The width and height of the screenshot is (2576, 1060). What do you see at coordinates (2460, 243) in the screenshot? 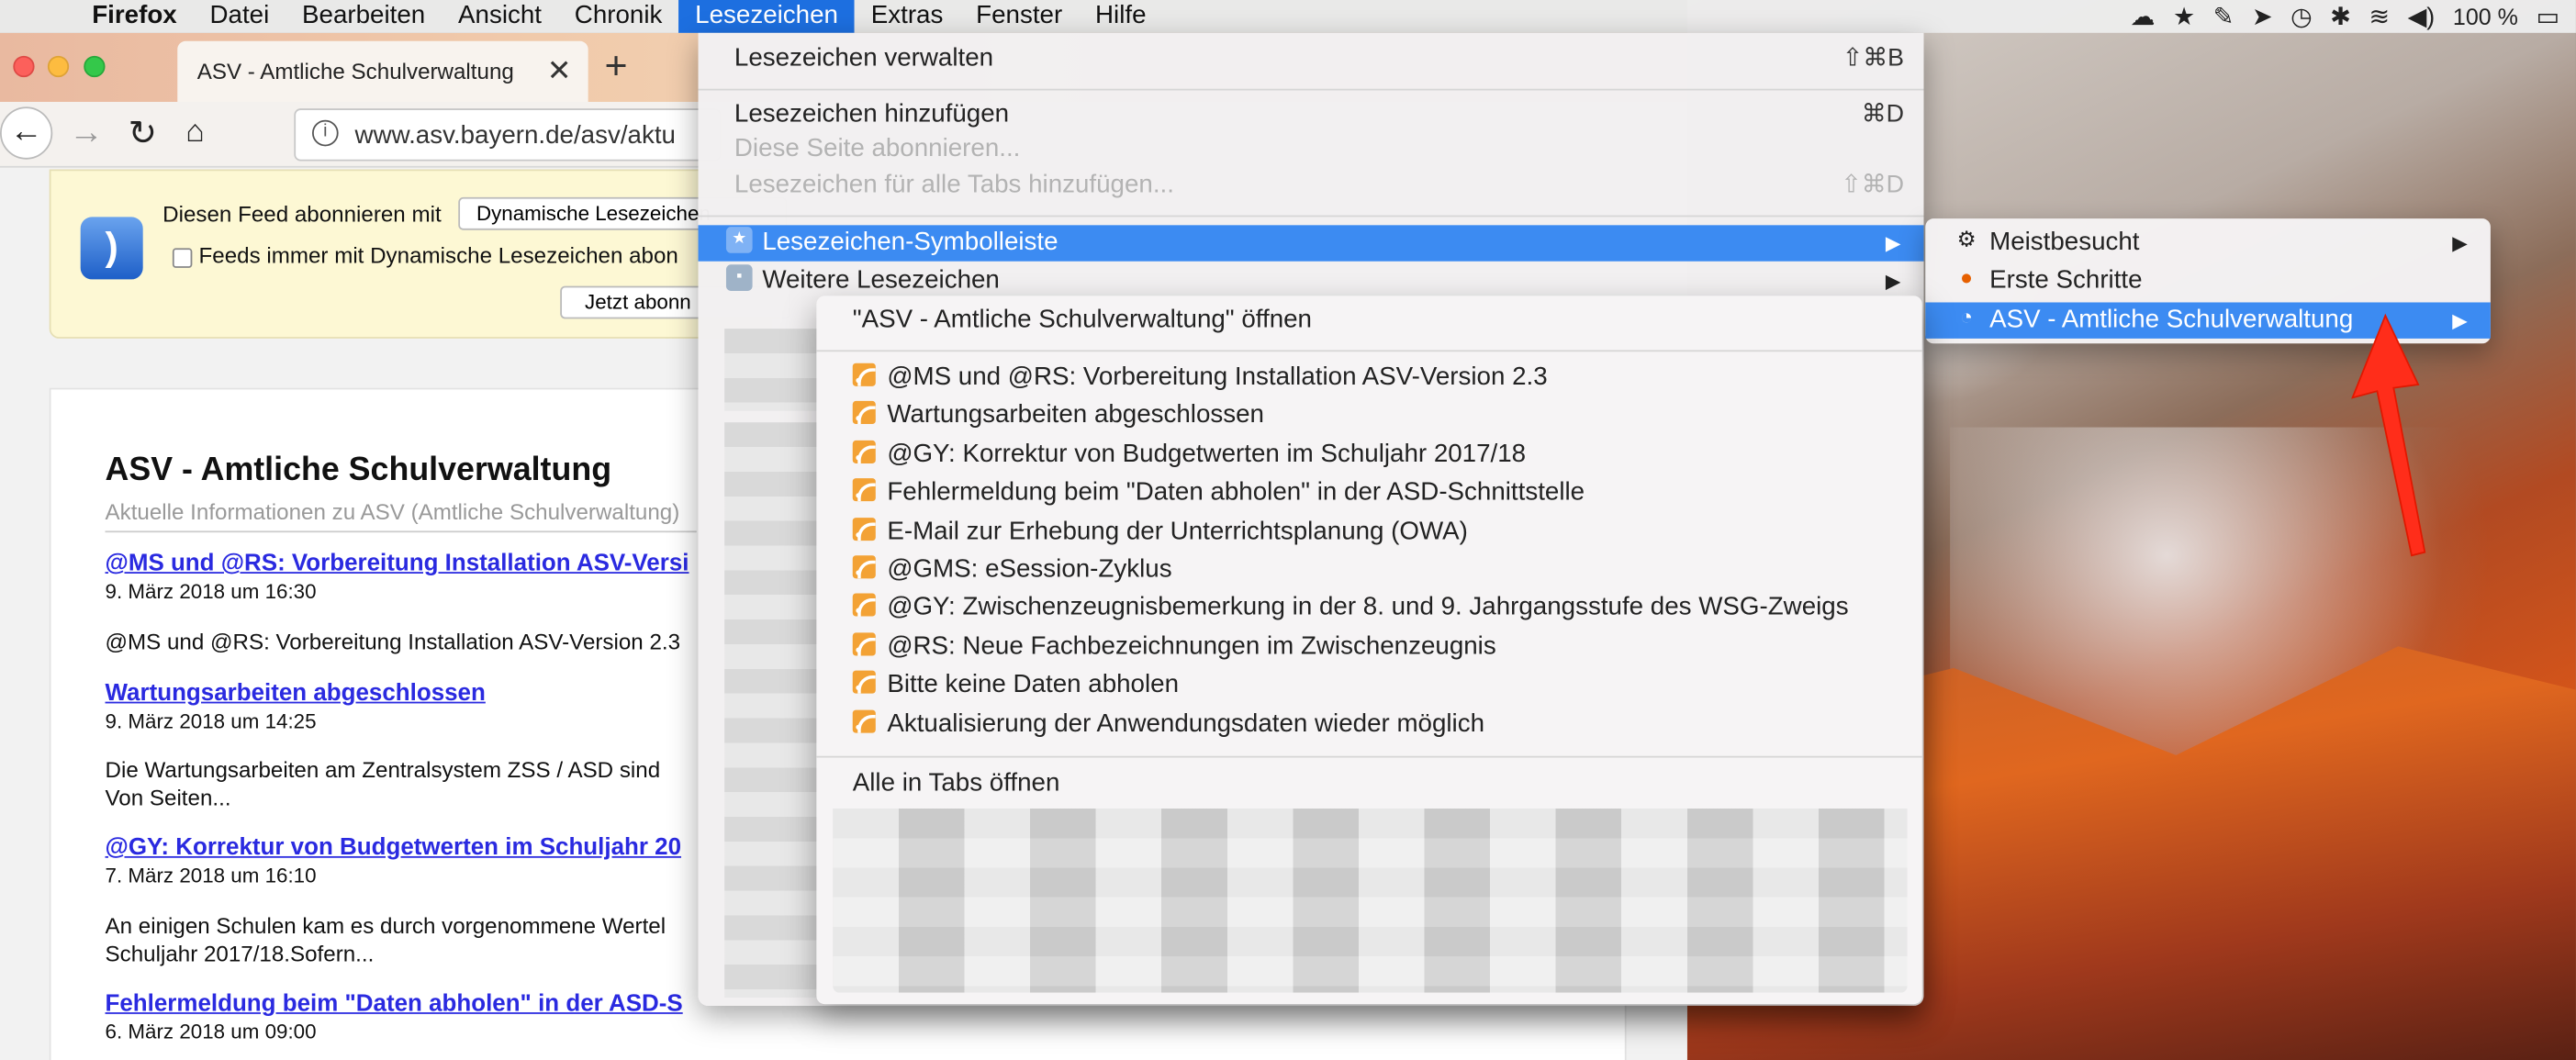
I see `submenu-arrow-icon: ▶` at bounding box center [2460, 243].